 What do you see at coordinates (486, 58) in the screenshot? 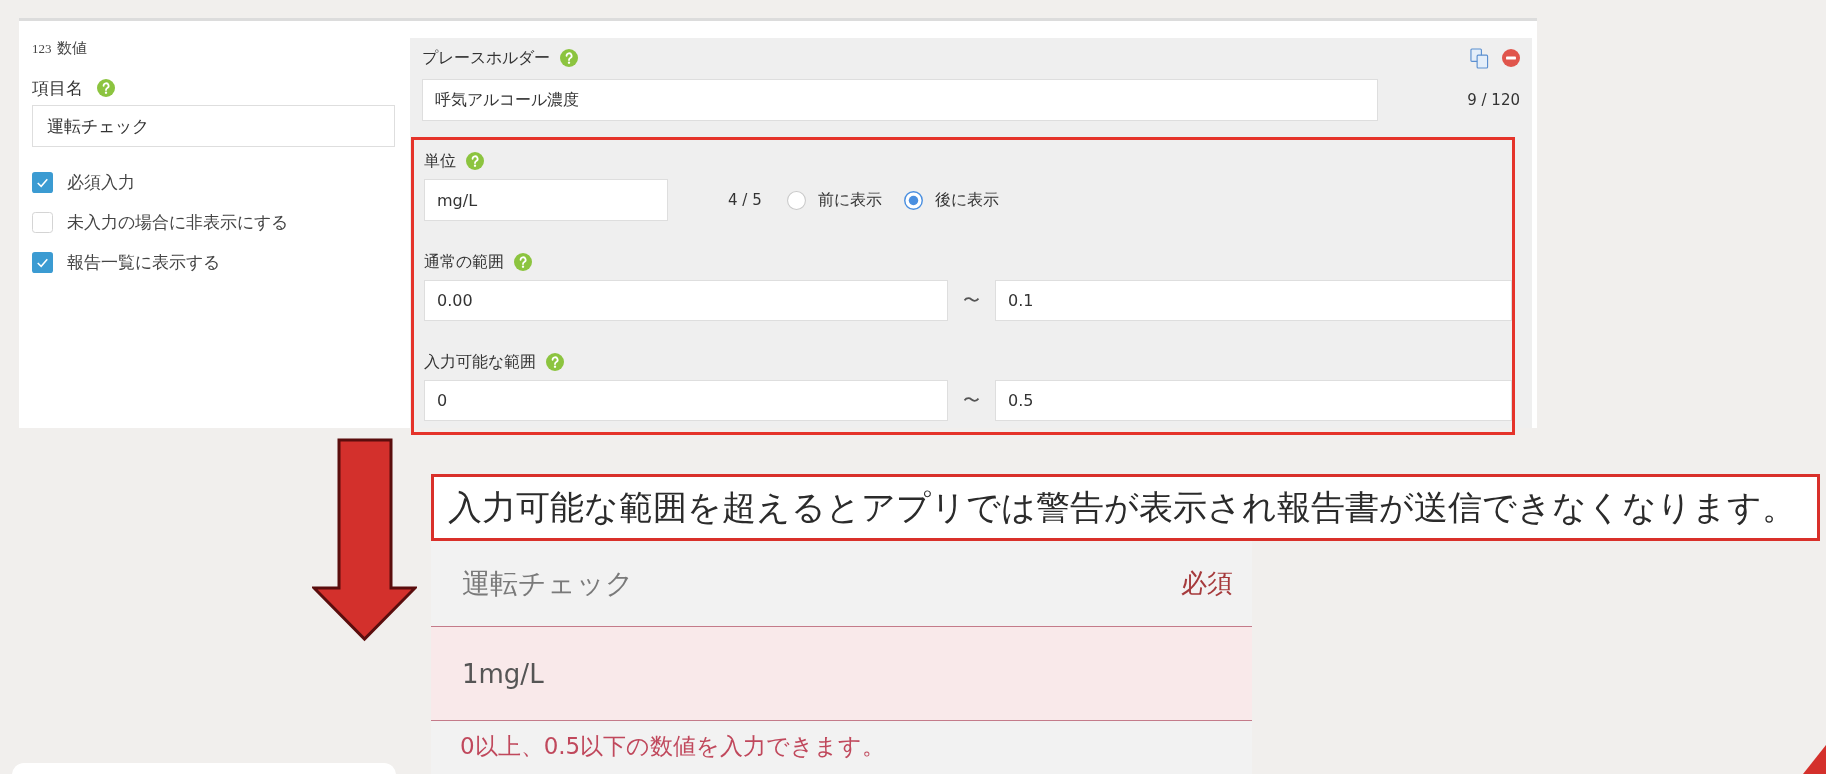
I see `field-label: プレースホルダー` at bounding box center [486, 58].